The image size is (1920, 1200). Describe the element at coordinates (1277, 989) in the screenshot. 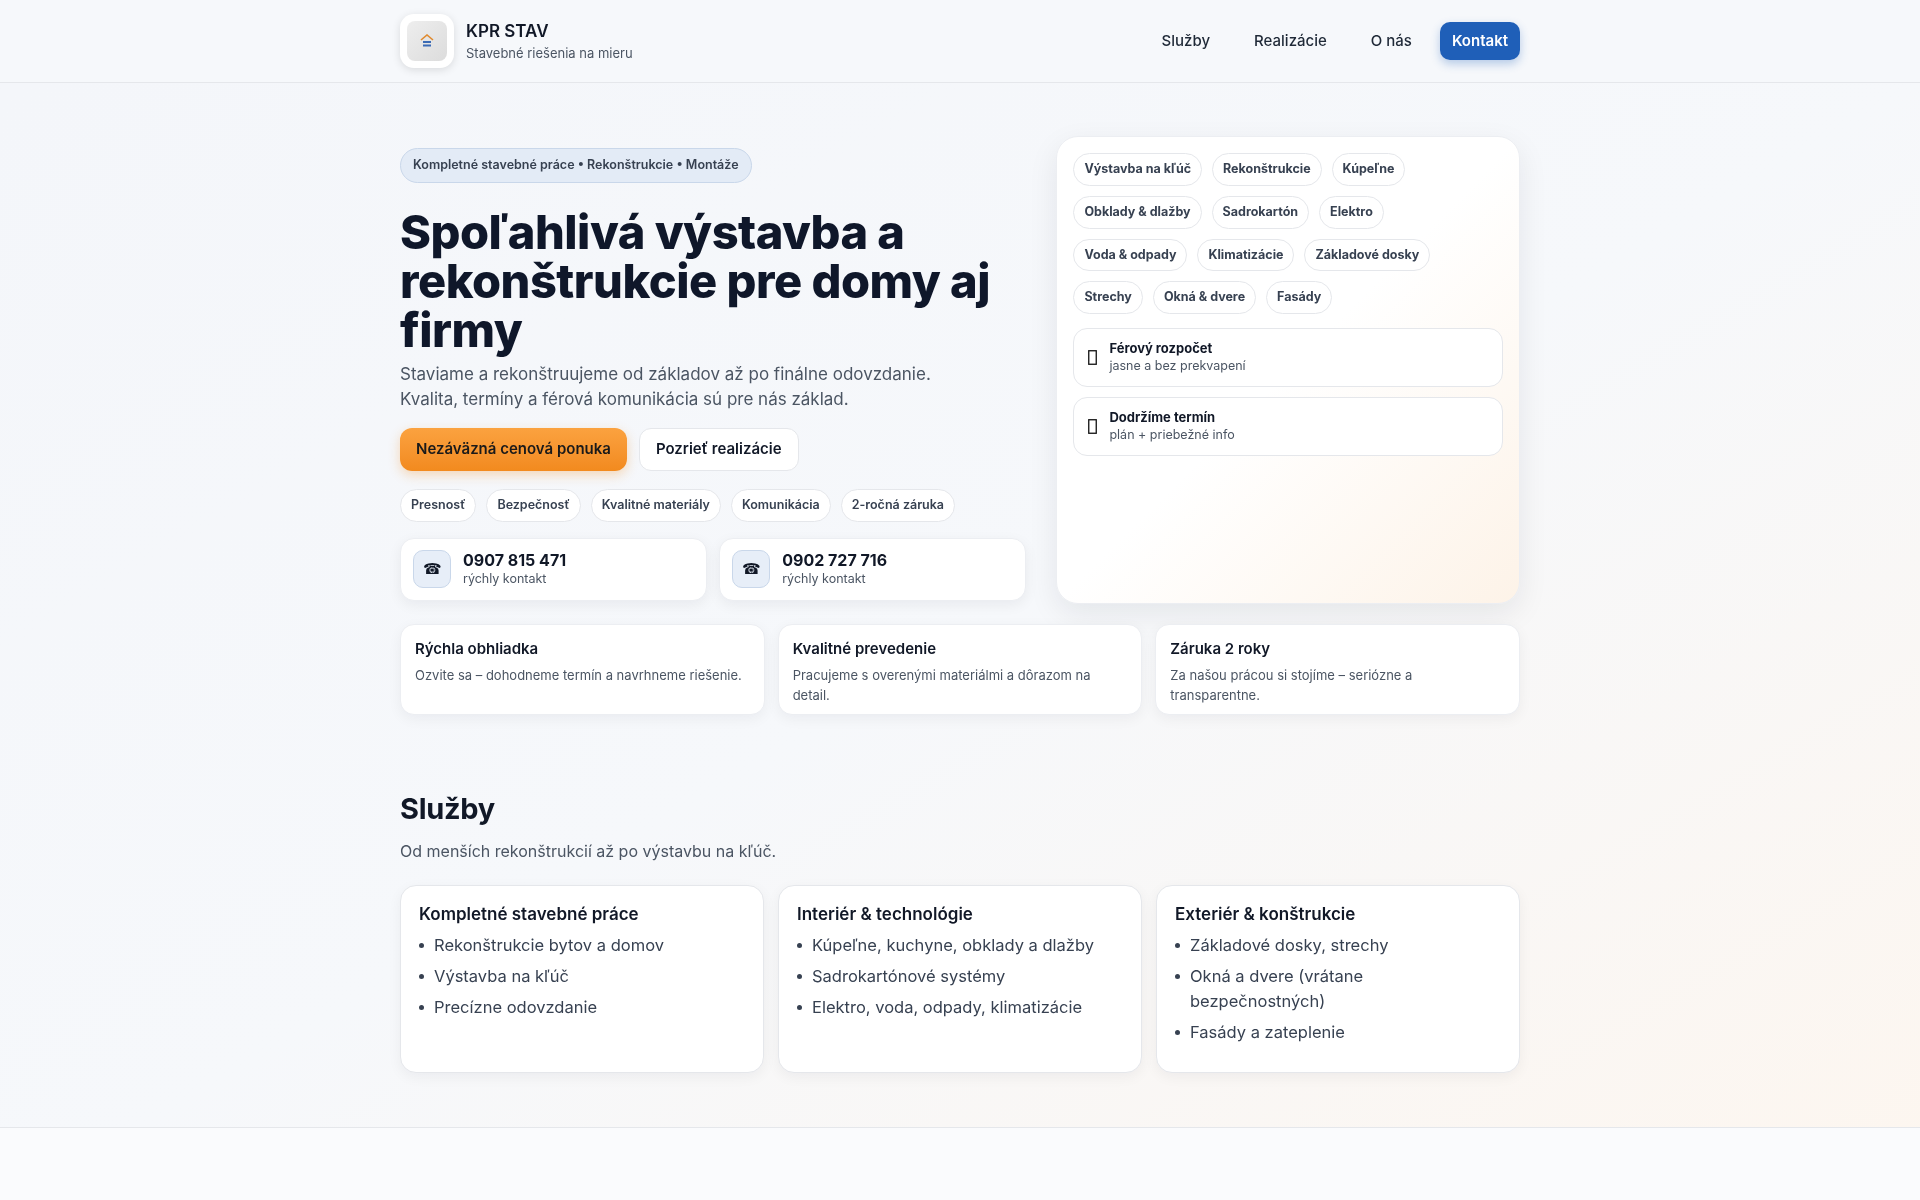

I see `service-item: Okná a dvere (vrátane bezpečnostných)` at that location.